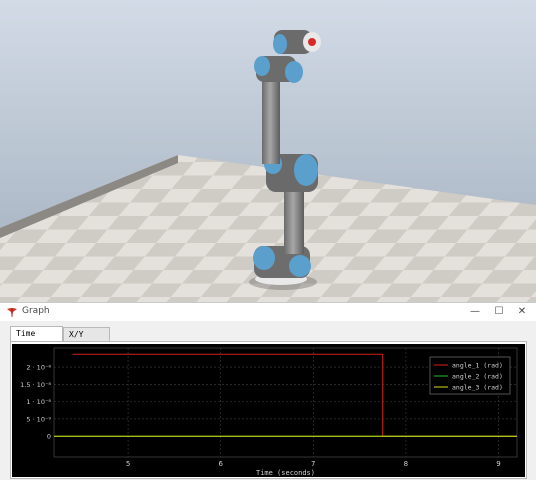 The image size is (536, 480). Describe the element at coordinates (475, 312) in the screenshot. I see `minimize-button: —` at that location.